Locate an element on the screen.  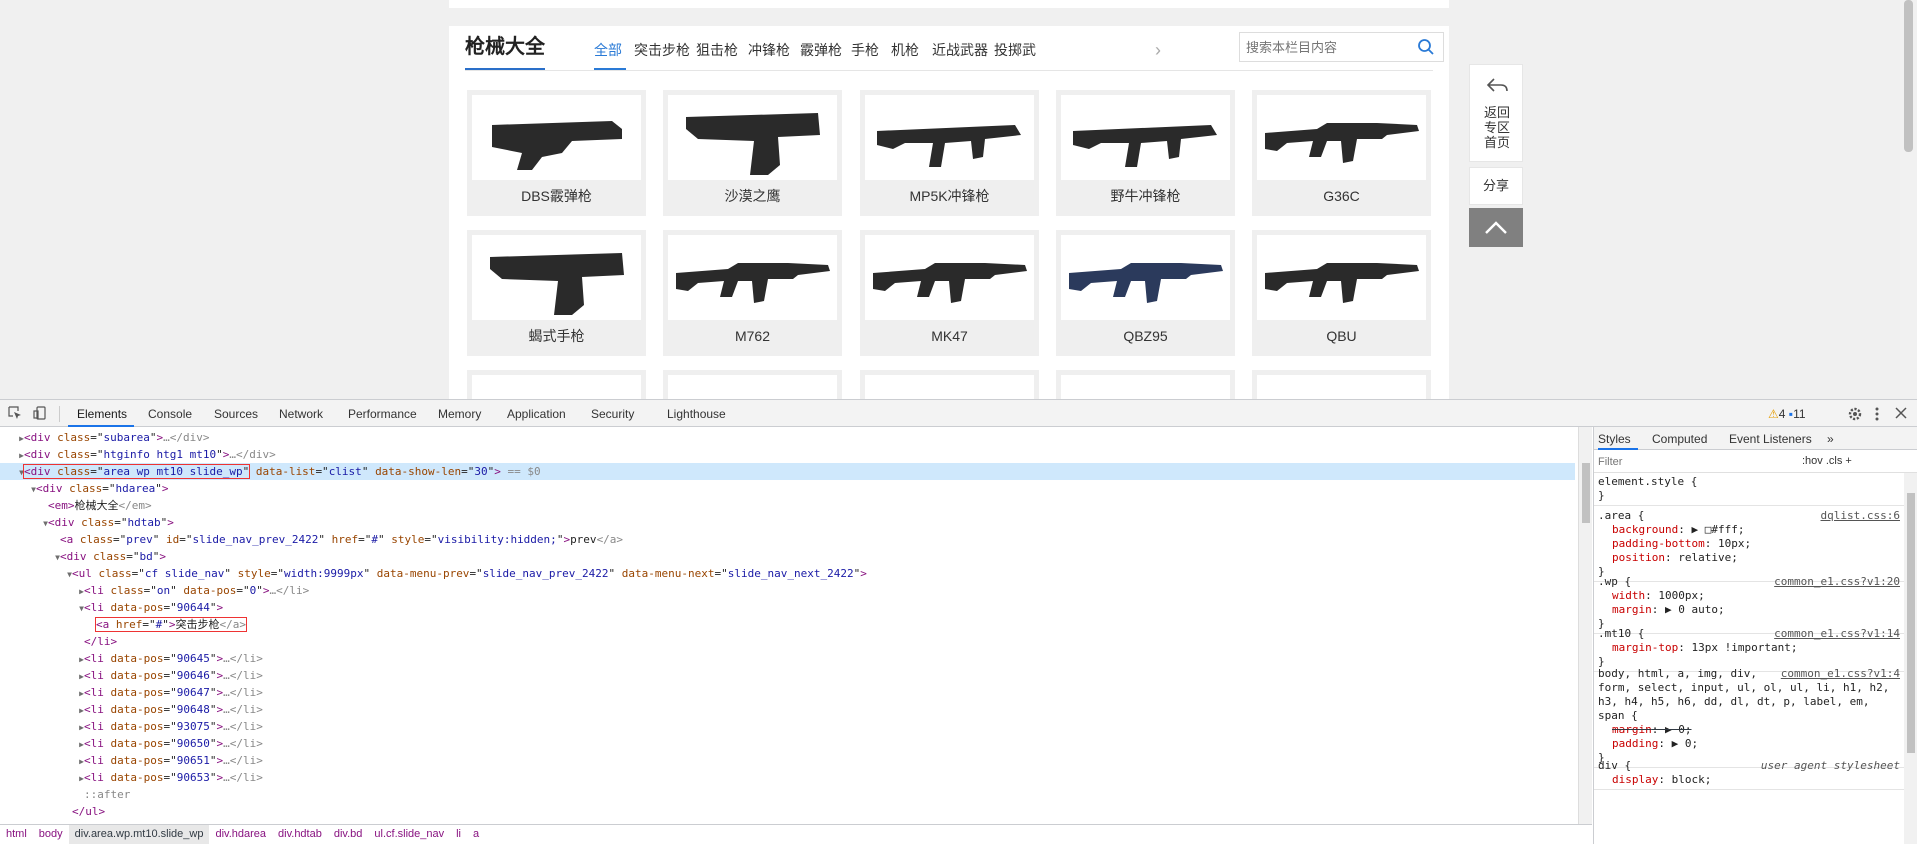
weapon-card: QBU is located at coordinates (1341, 293).